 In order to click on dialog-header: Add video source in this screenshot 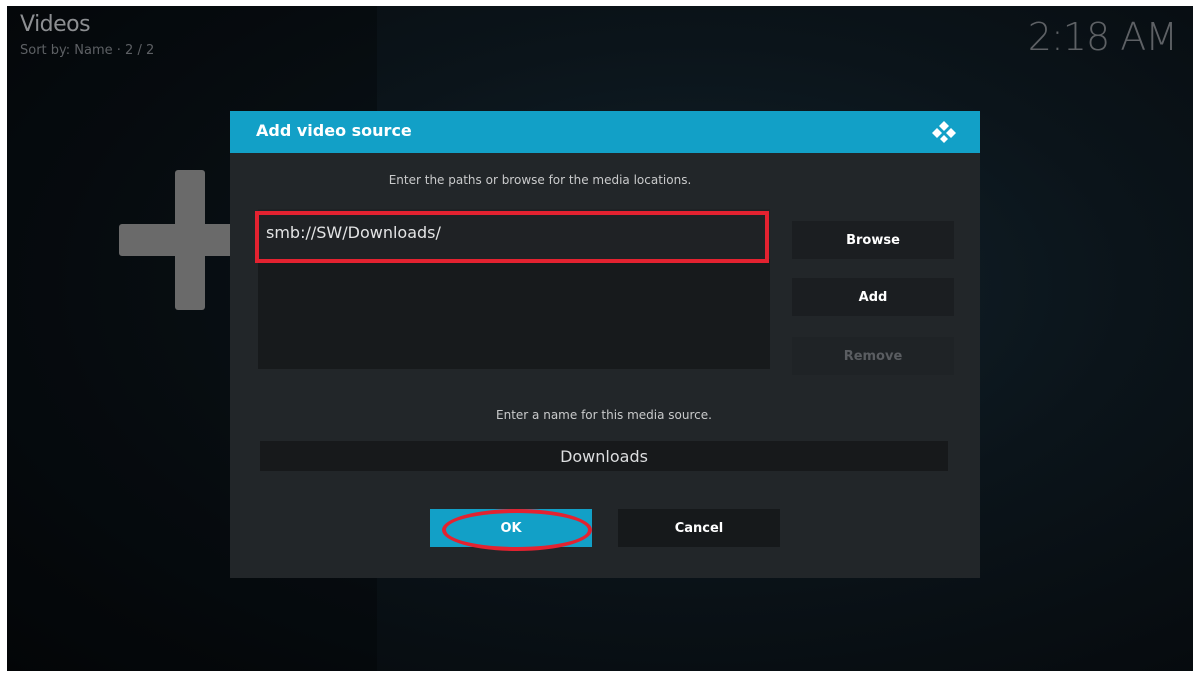, I will do `click(605, 132)`.